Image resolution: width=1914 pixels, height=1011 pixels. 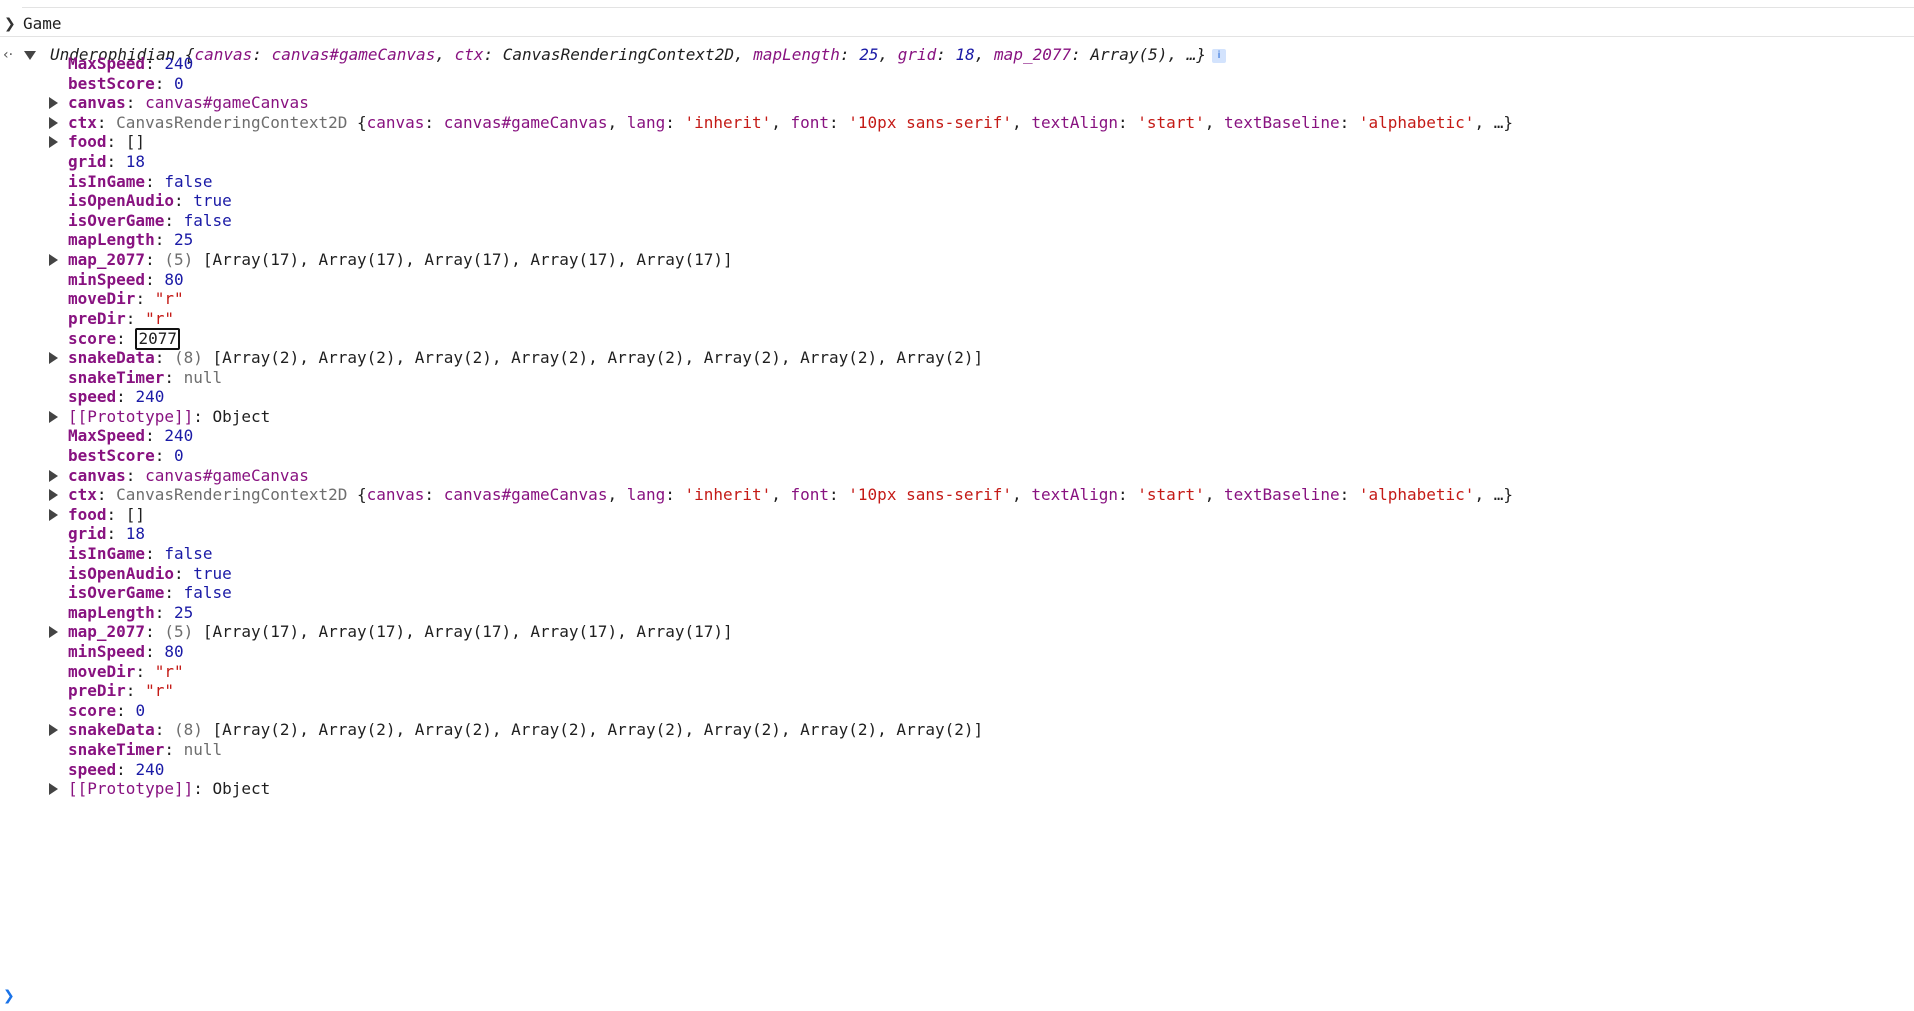 I want to click on summary-value: CanvasRenderingContext2D, so click(x=618, y=54).